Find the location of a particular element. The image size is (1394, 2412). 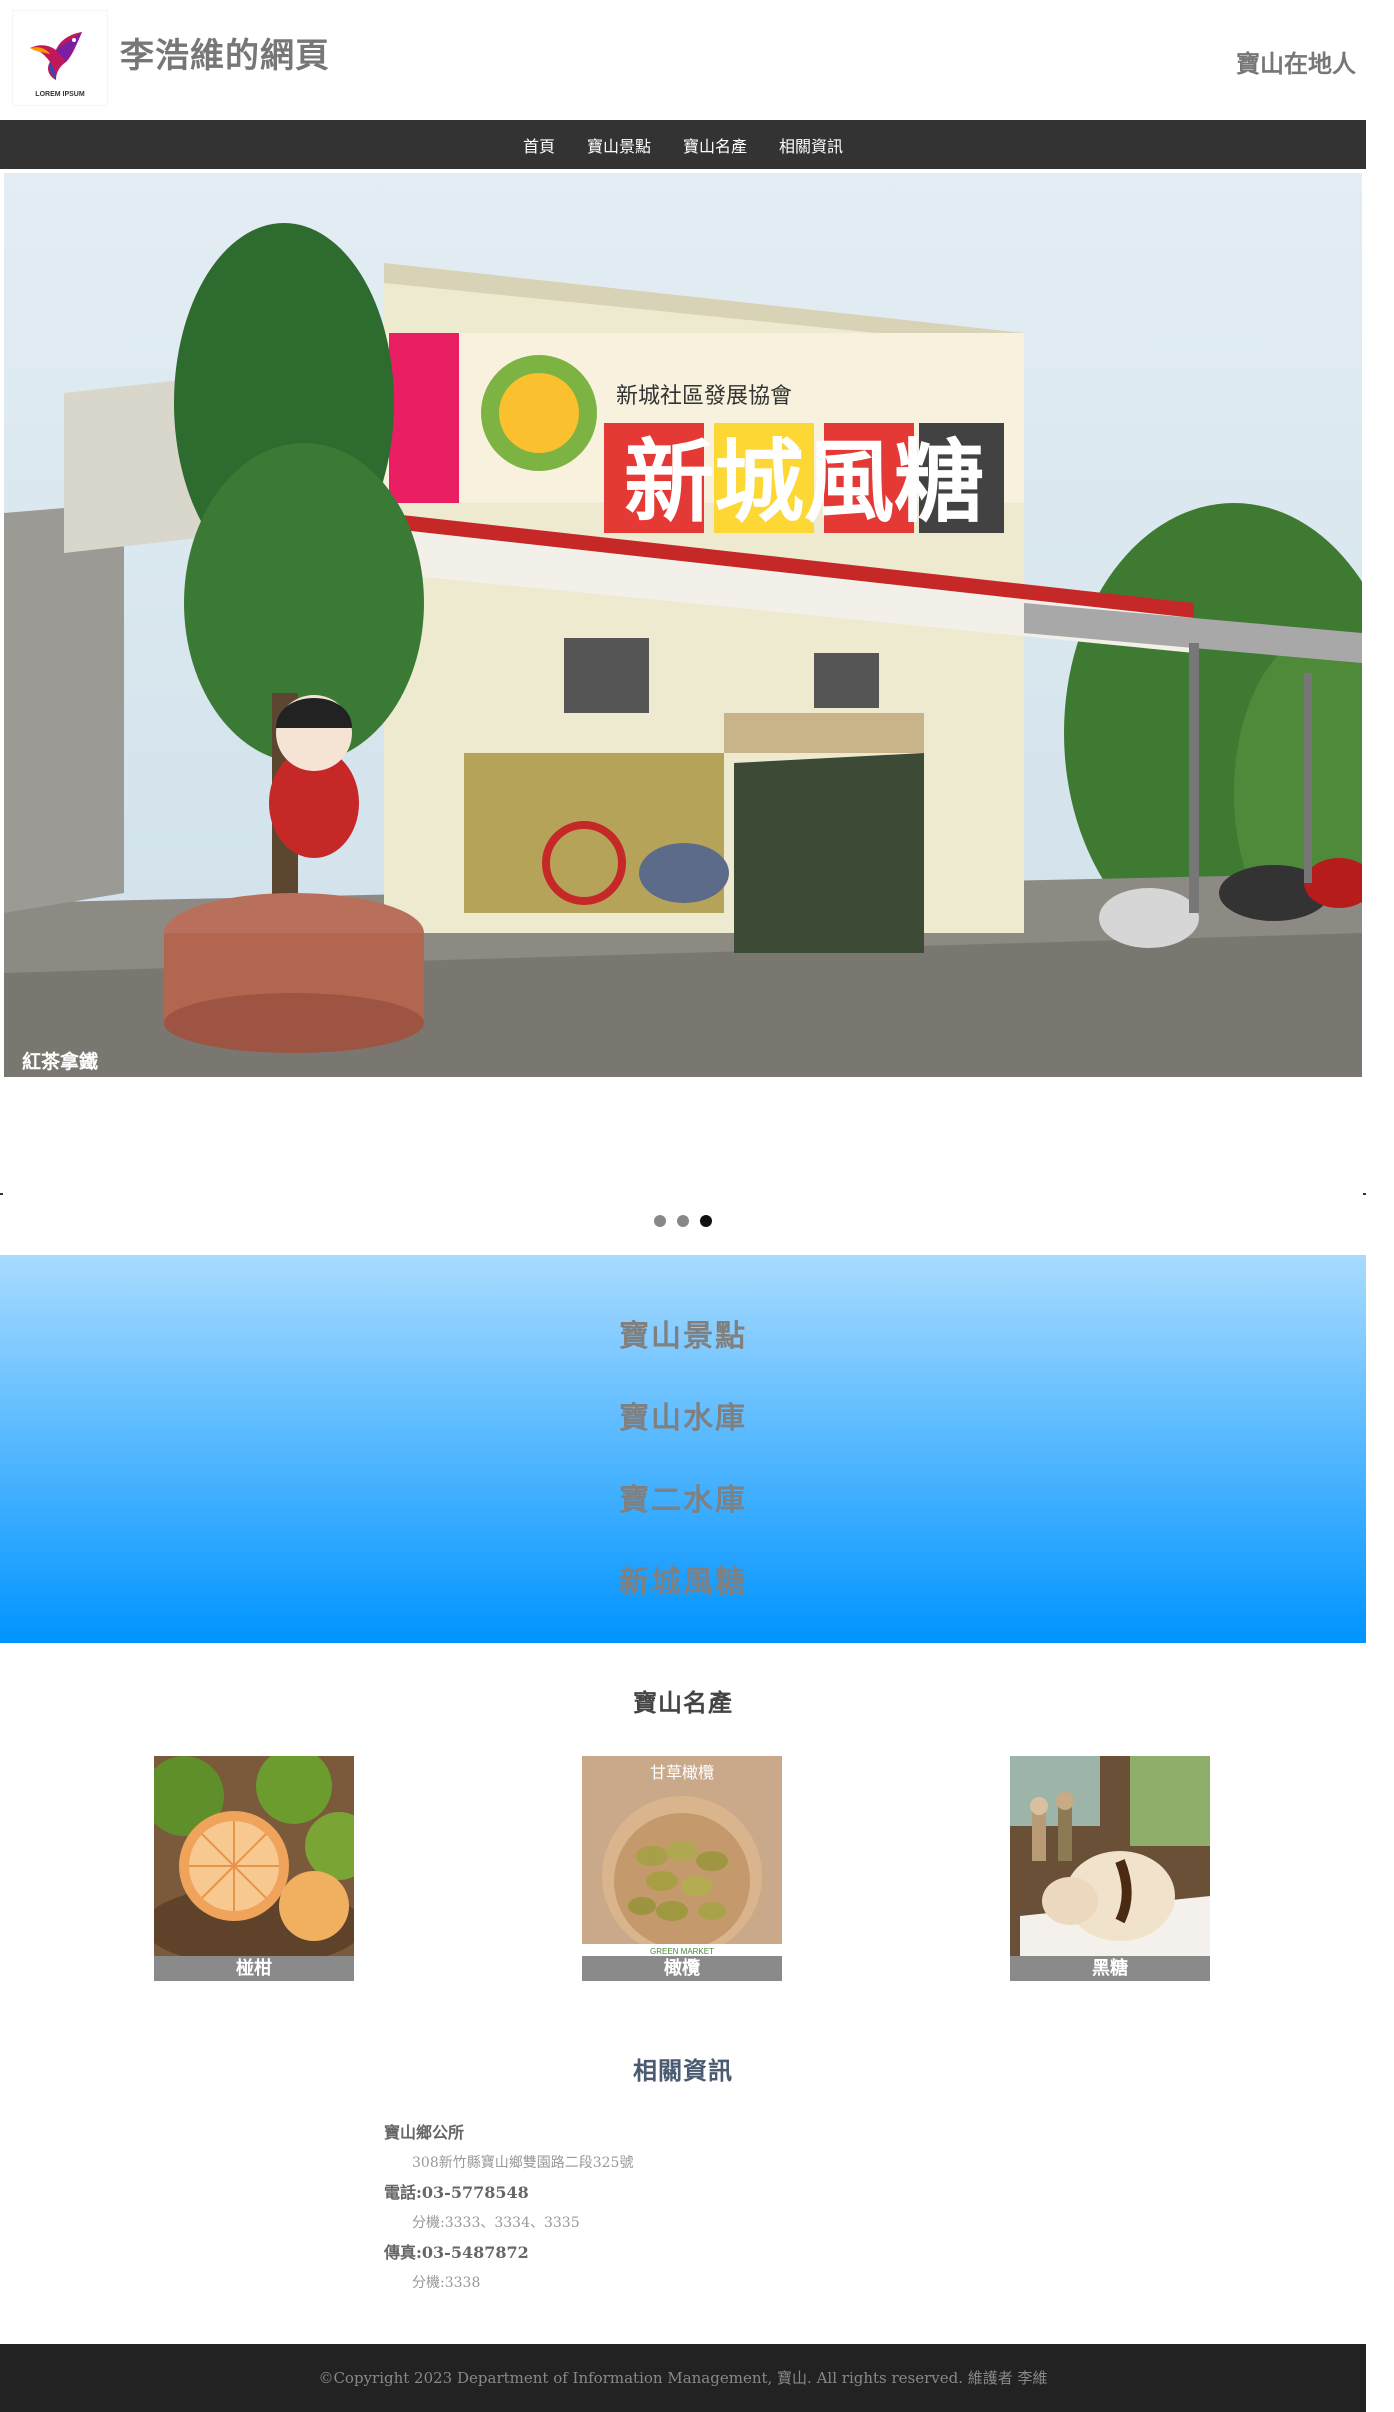

spot-link-xincheng-sugar: 新城風糖 is located at coordinates (683, 1579).